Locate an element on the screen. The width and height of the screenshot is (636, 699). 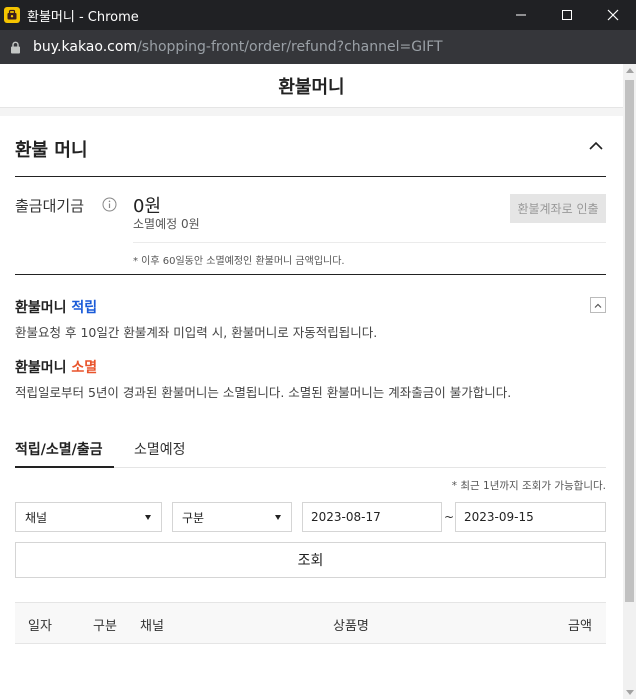
tab-scheduled-expiry: 소멸예정 is located at coordinates (160, 449).